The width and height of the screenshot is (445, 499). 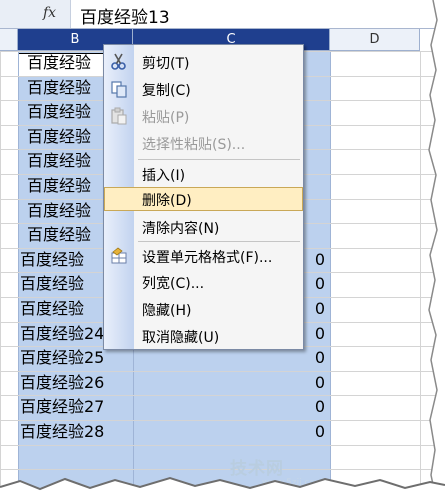 I want to click on menu-item-paste-label: 粘贴(P), so click(x=166, y=118).